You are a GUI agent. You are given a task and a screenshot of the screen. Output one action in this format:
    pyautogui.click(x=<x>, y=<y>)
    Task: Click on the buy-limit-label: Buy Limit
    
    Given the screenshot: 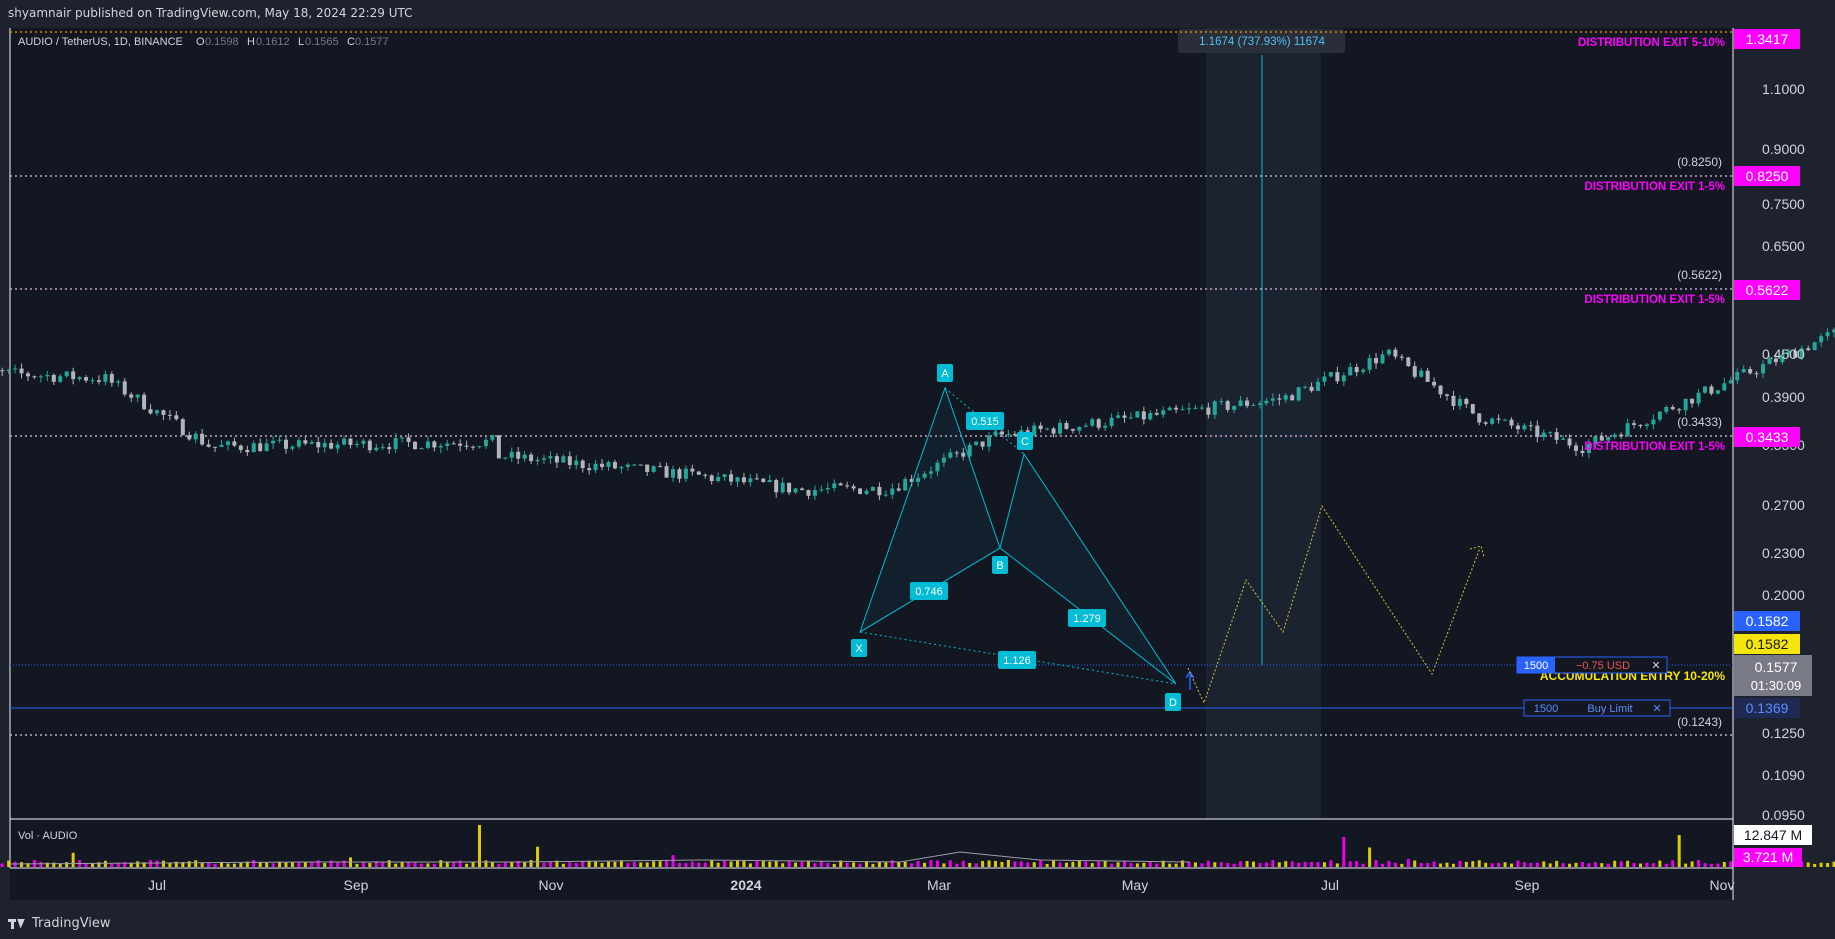 What is the action you would take?
    pyautogui.click(x=1609, y=709)
    